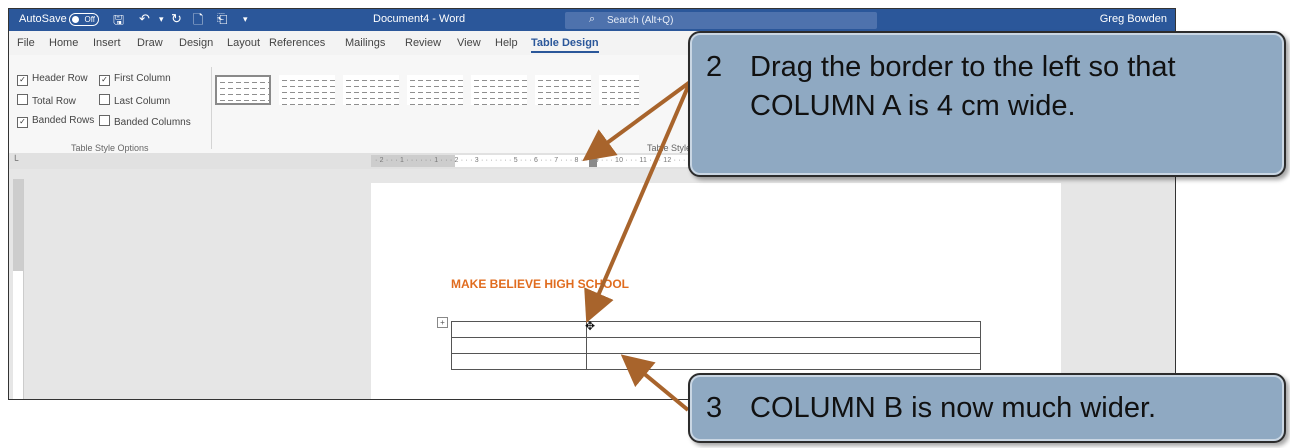 The height and width of the screenshot is (448, 1290). I want to click on autosave-toggle: Off, so click(84, 19).